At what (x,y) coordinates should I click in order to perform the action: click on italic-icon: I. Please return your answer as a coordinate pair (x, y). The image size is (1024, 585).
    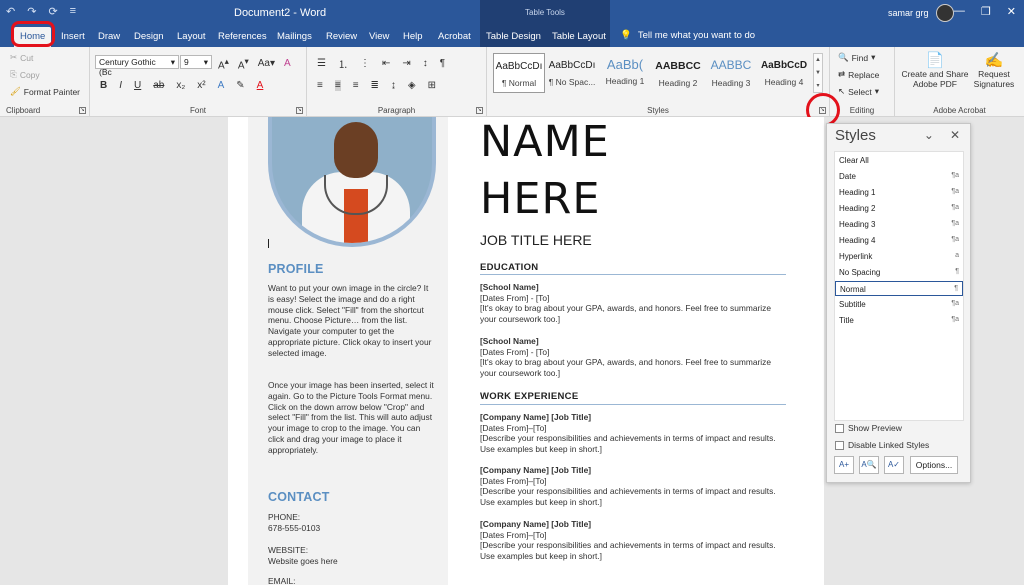
    Looking at the image, I should click on (120, 85).